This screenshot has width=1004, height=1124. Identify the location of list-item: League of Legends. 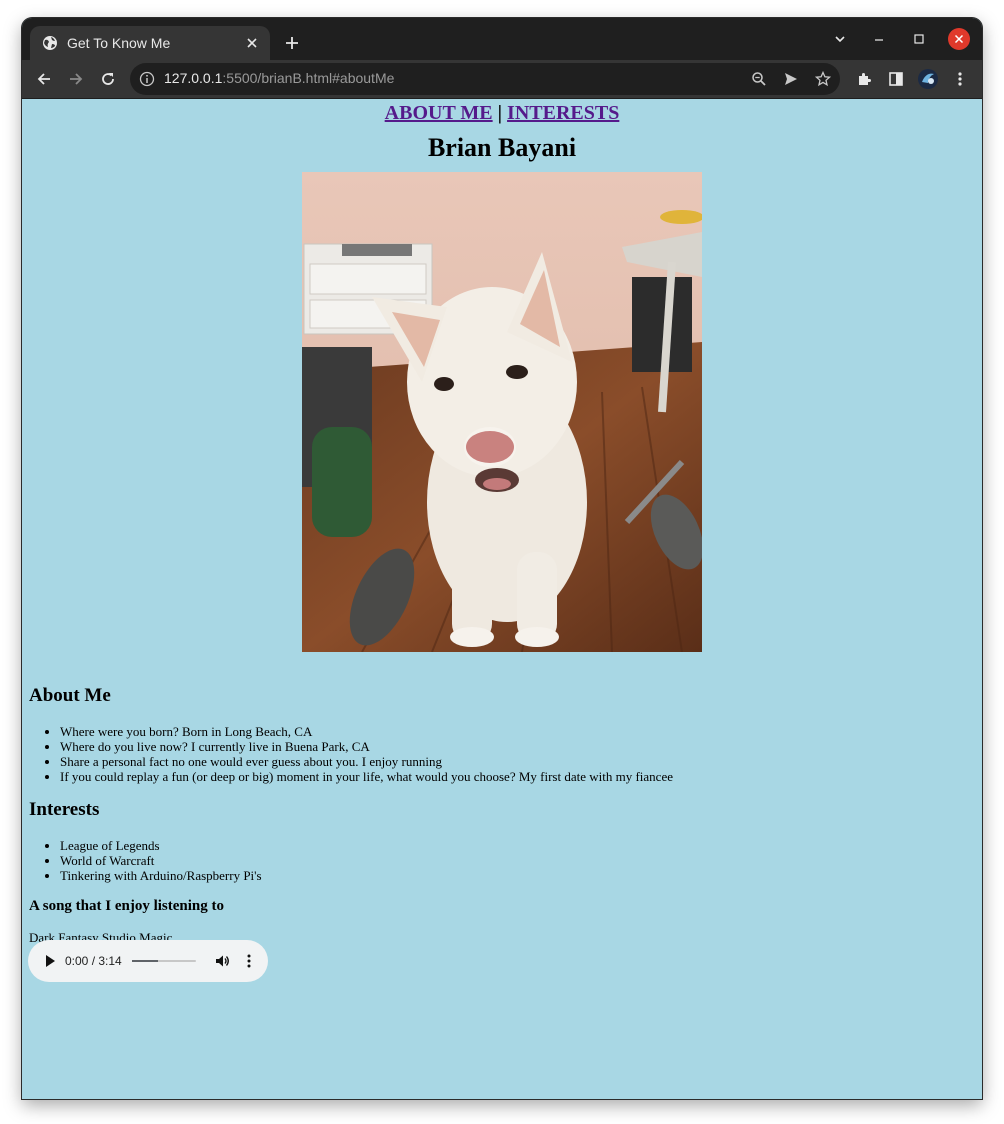
(161, 845).